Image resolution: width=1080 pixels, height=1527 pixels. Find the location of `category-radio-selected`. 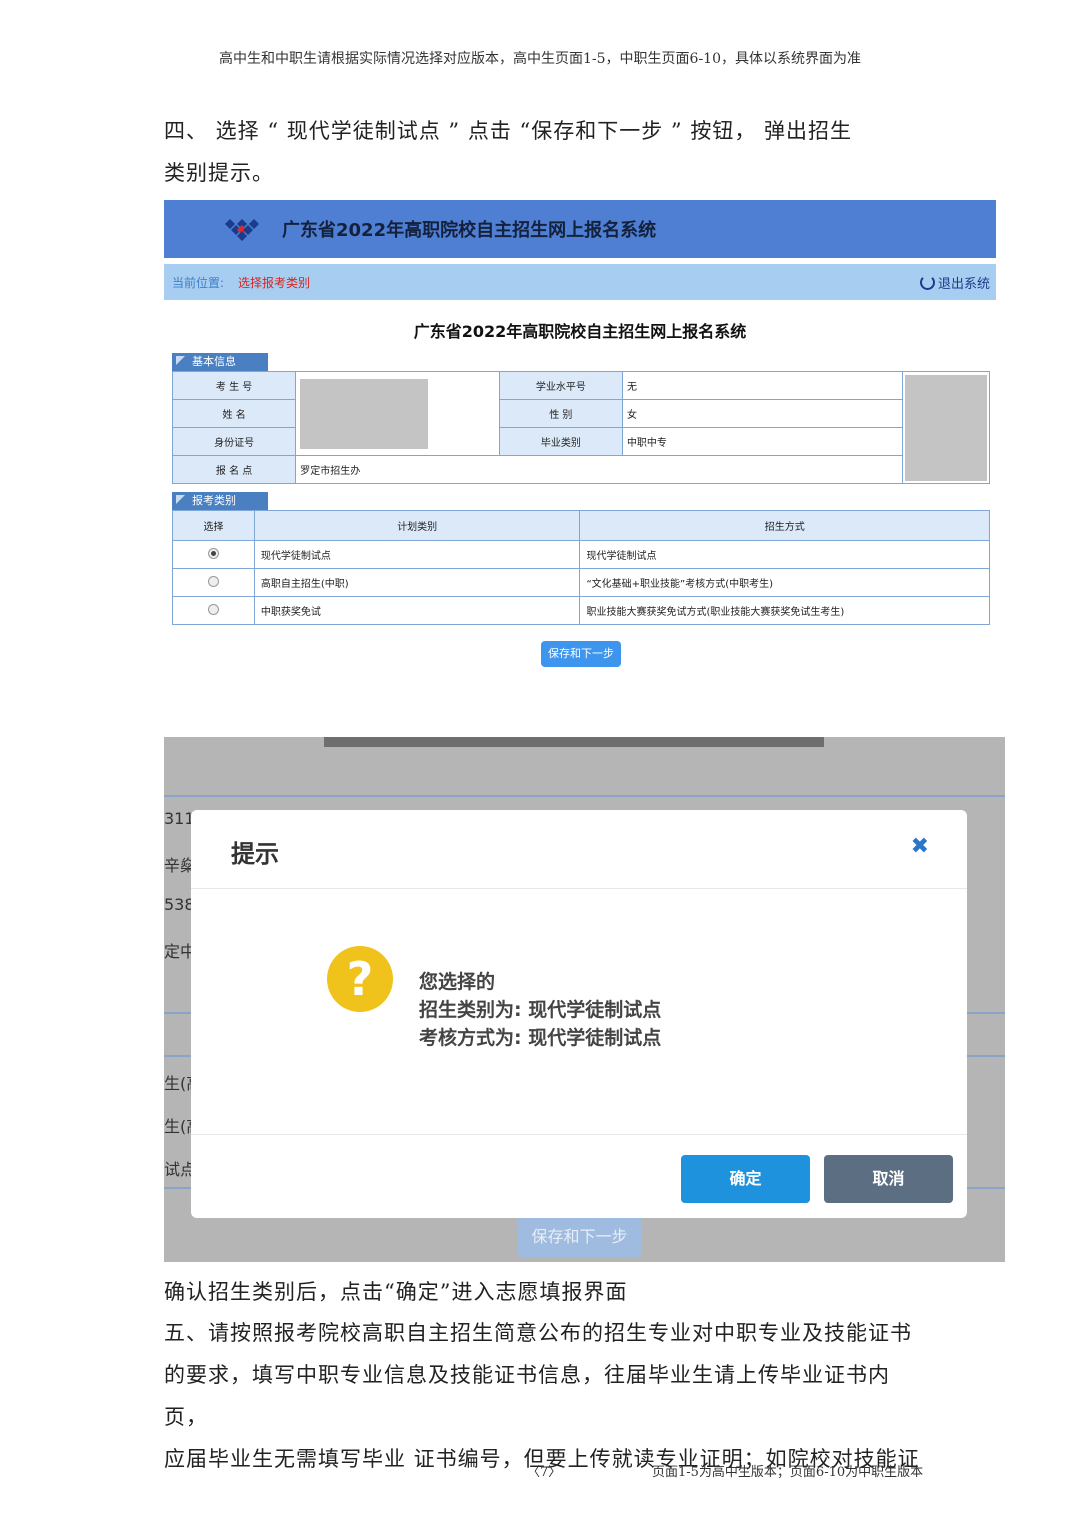

category-radio-selected is located at coordinates (213, 553).